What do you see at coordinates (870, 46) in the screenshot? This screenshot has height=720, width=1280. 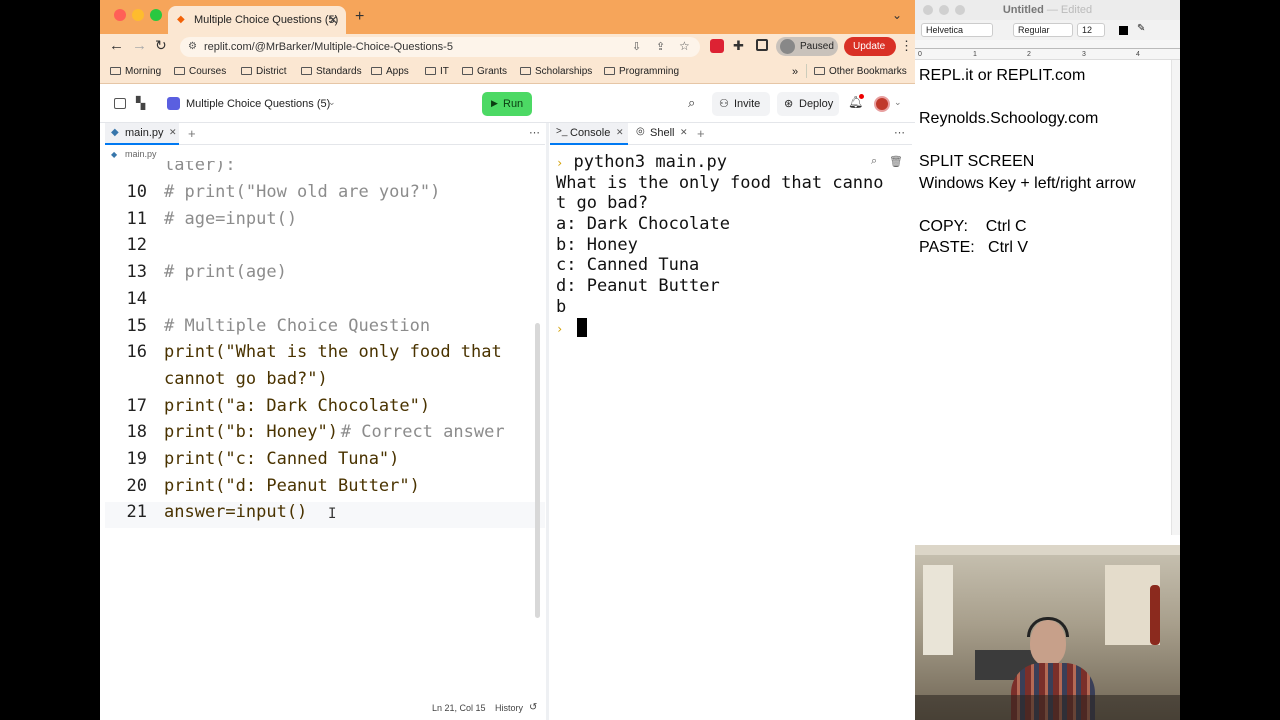 I see `update-button: Update` at bounding box center [870, 46].